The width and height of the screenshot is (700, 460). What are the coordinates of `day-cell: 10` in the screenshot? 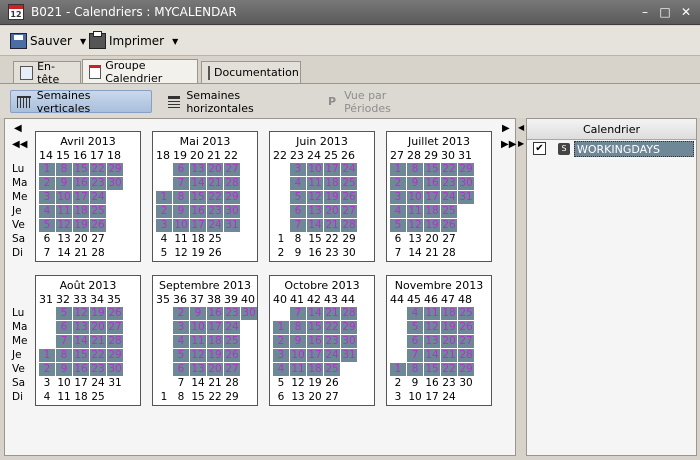 It's located at (415, 397).